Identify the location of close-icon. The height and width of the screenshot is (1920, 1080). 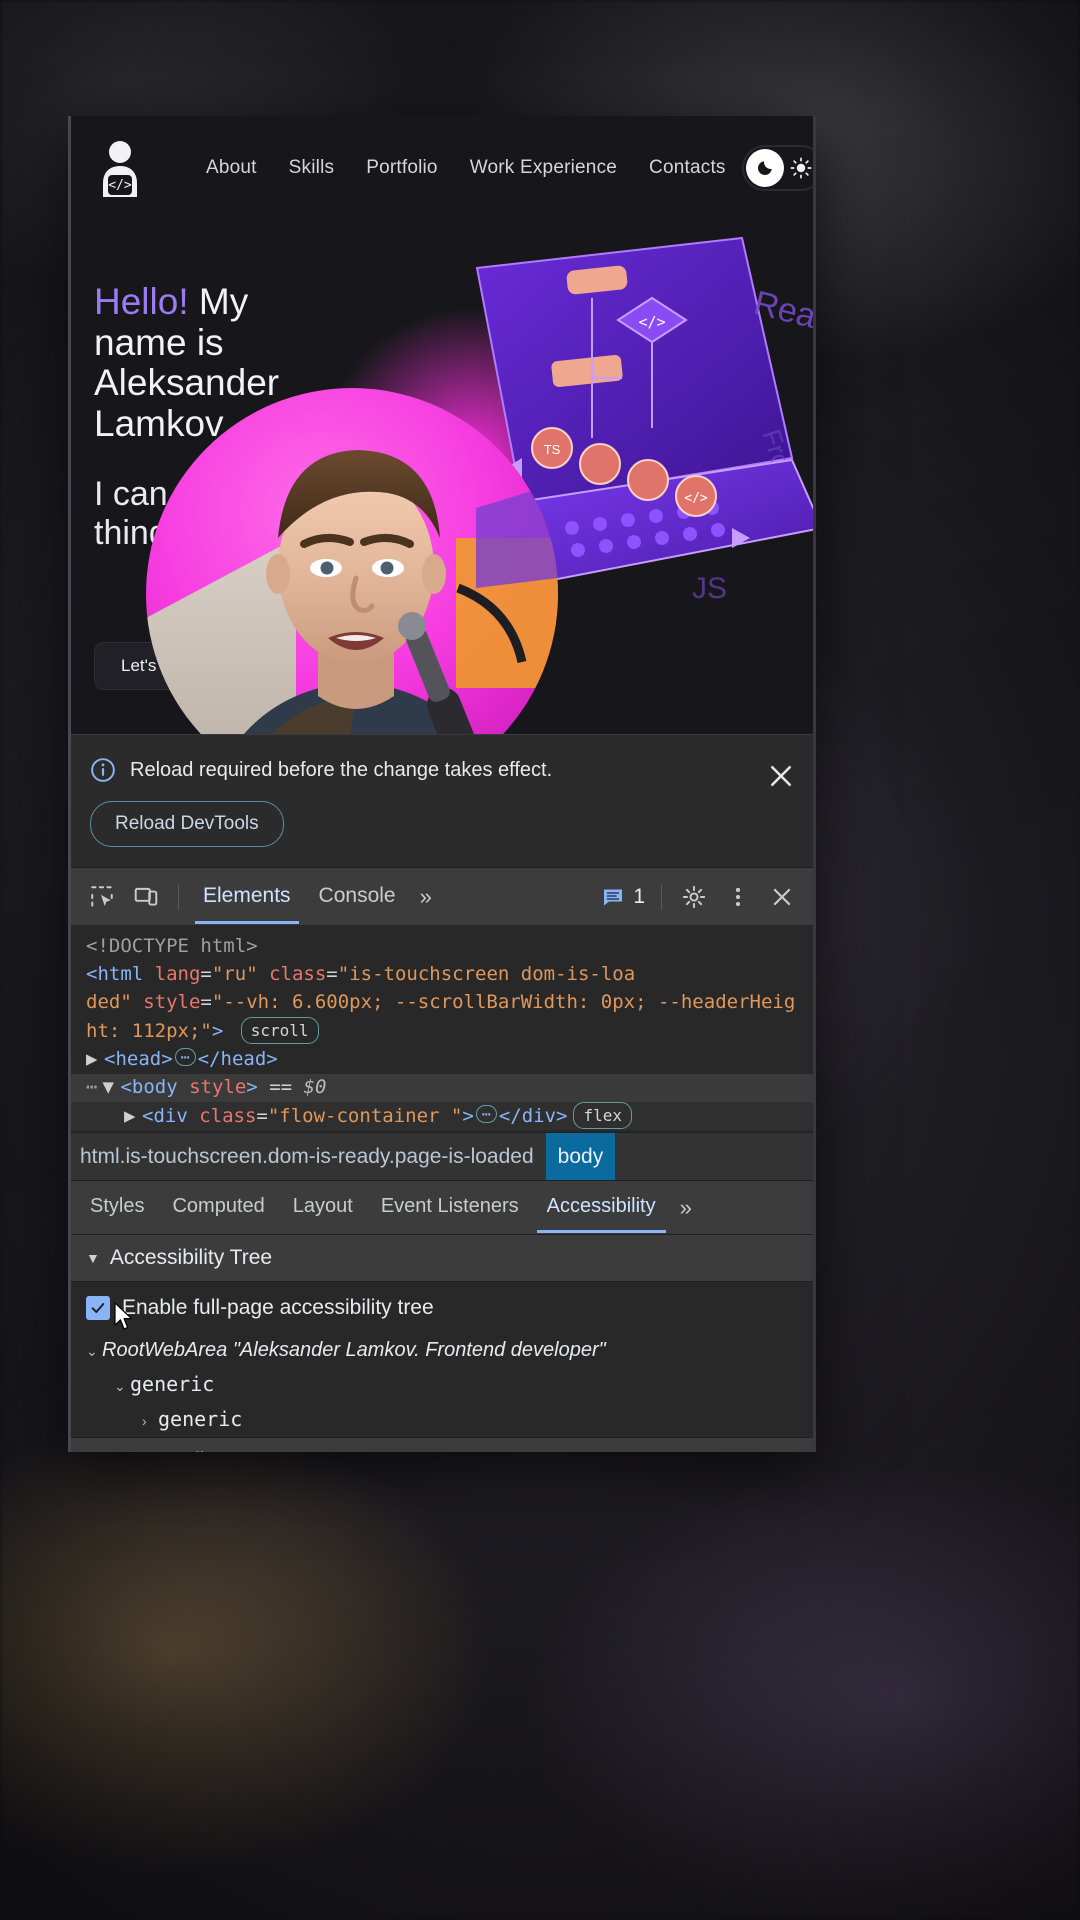
(781, 776).